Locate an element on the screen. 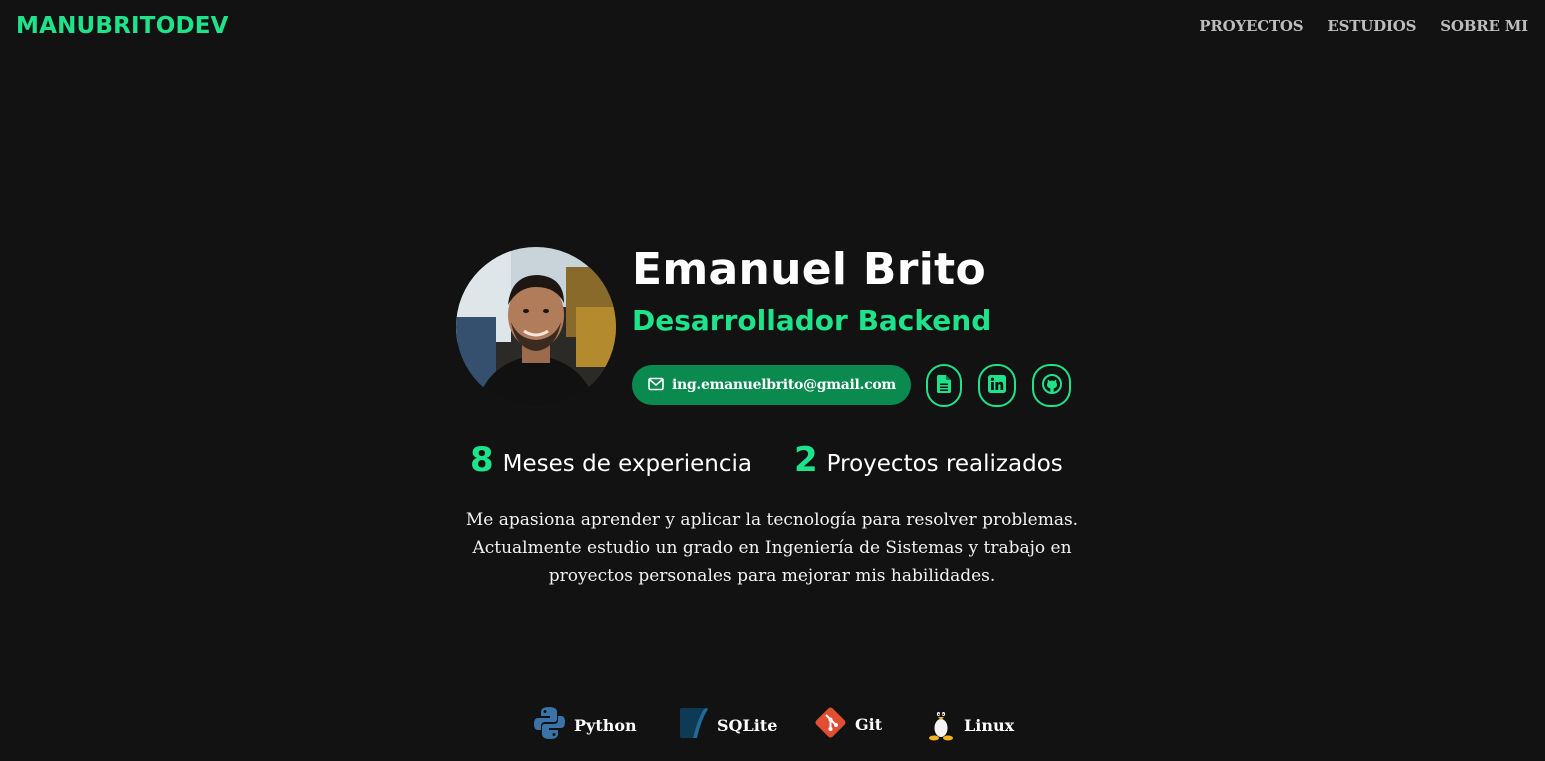  cv-button is located at coordinates (944, 385).